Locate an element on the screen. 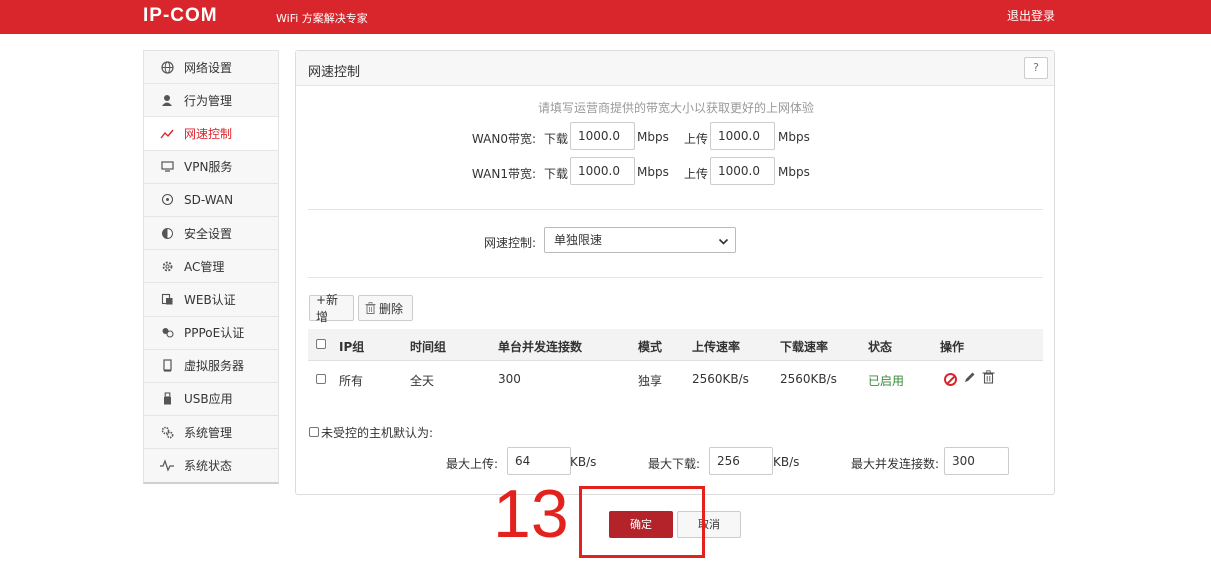 Image resolution: width=1211 pixels, height=569 pixels. sidebar-item-pppoe-auth: PPPoE认证 is located at coordinates (211, 333).